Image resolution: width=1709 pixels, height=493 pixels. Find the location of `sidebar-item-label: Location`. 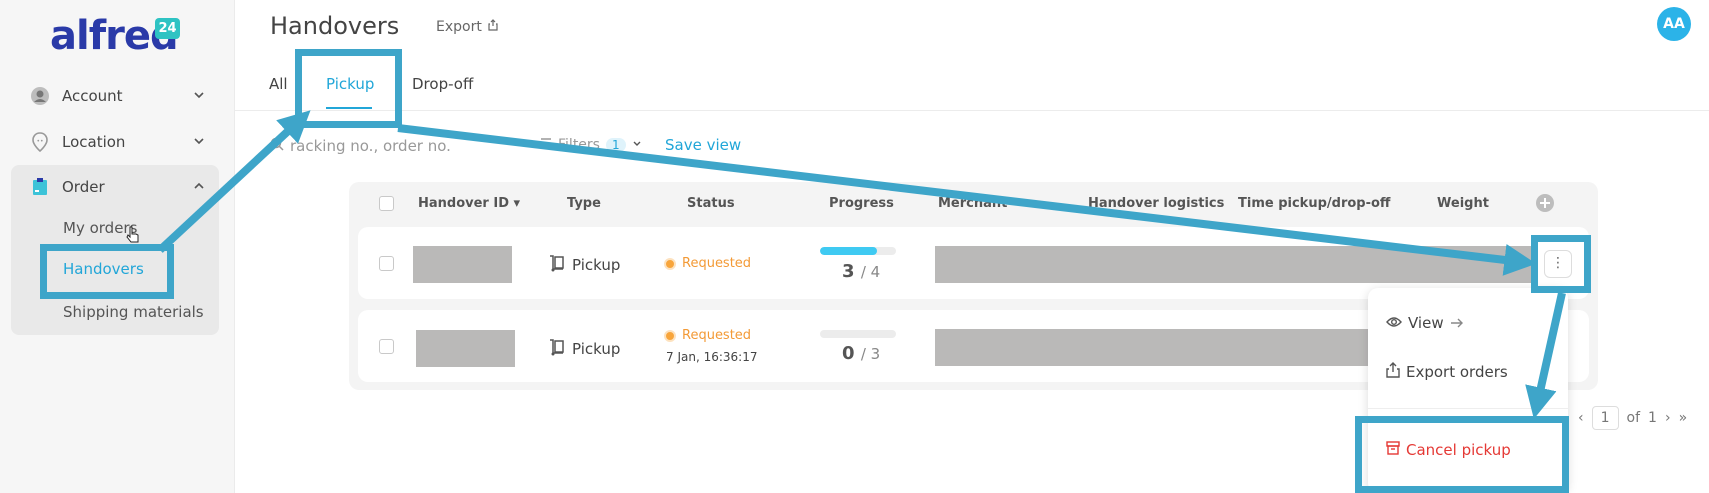

sidebar-item-label: Location is located at coordinates (94, 142).